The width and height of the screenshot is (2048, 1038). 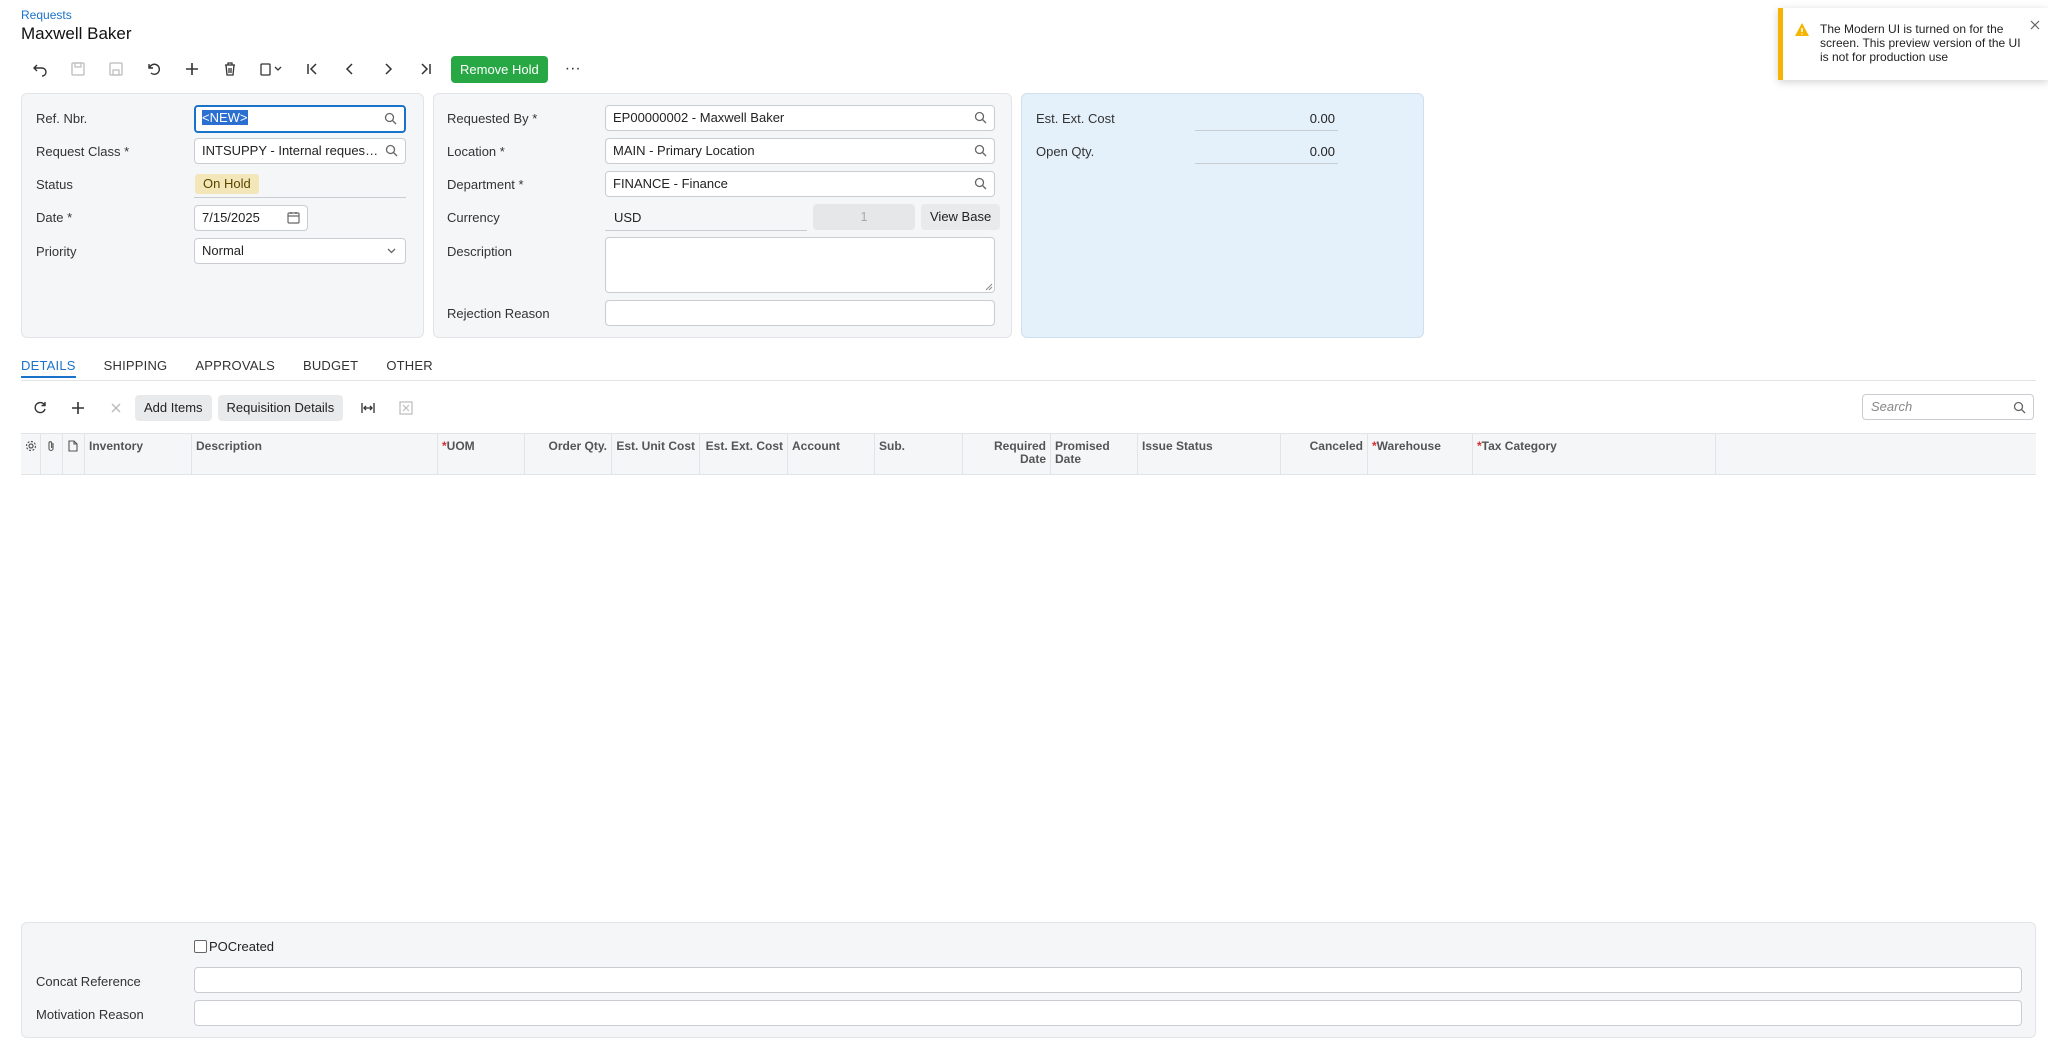 What do you see at coordinates (315, 454) in the screenshot?
I see `col-description: Description` at bounding box center [315, 454].